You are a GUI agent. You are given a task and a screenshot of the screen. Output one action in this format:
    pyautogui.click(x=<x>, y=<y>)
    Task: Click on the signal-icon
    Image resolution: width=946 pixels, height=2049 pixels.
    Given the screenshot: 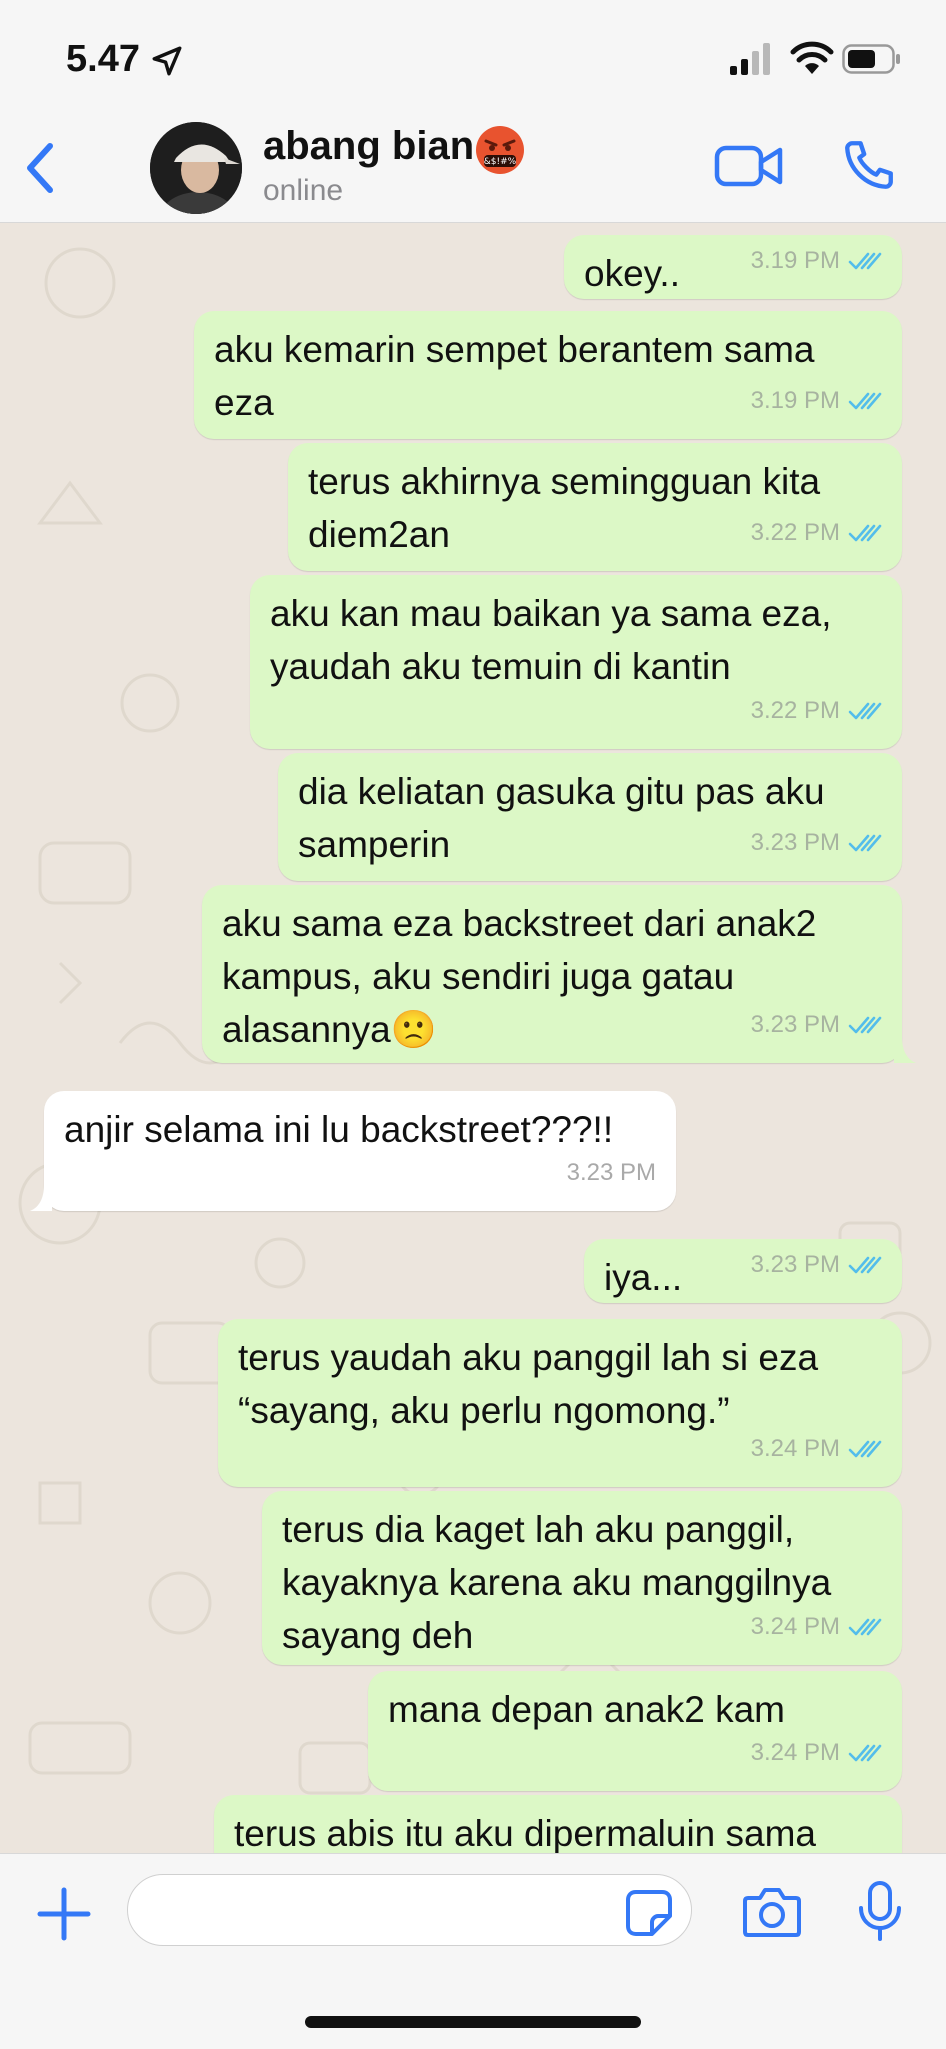 What is the action you would take?
    pyautogui.click(x=750, y=59)
    